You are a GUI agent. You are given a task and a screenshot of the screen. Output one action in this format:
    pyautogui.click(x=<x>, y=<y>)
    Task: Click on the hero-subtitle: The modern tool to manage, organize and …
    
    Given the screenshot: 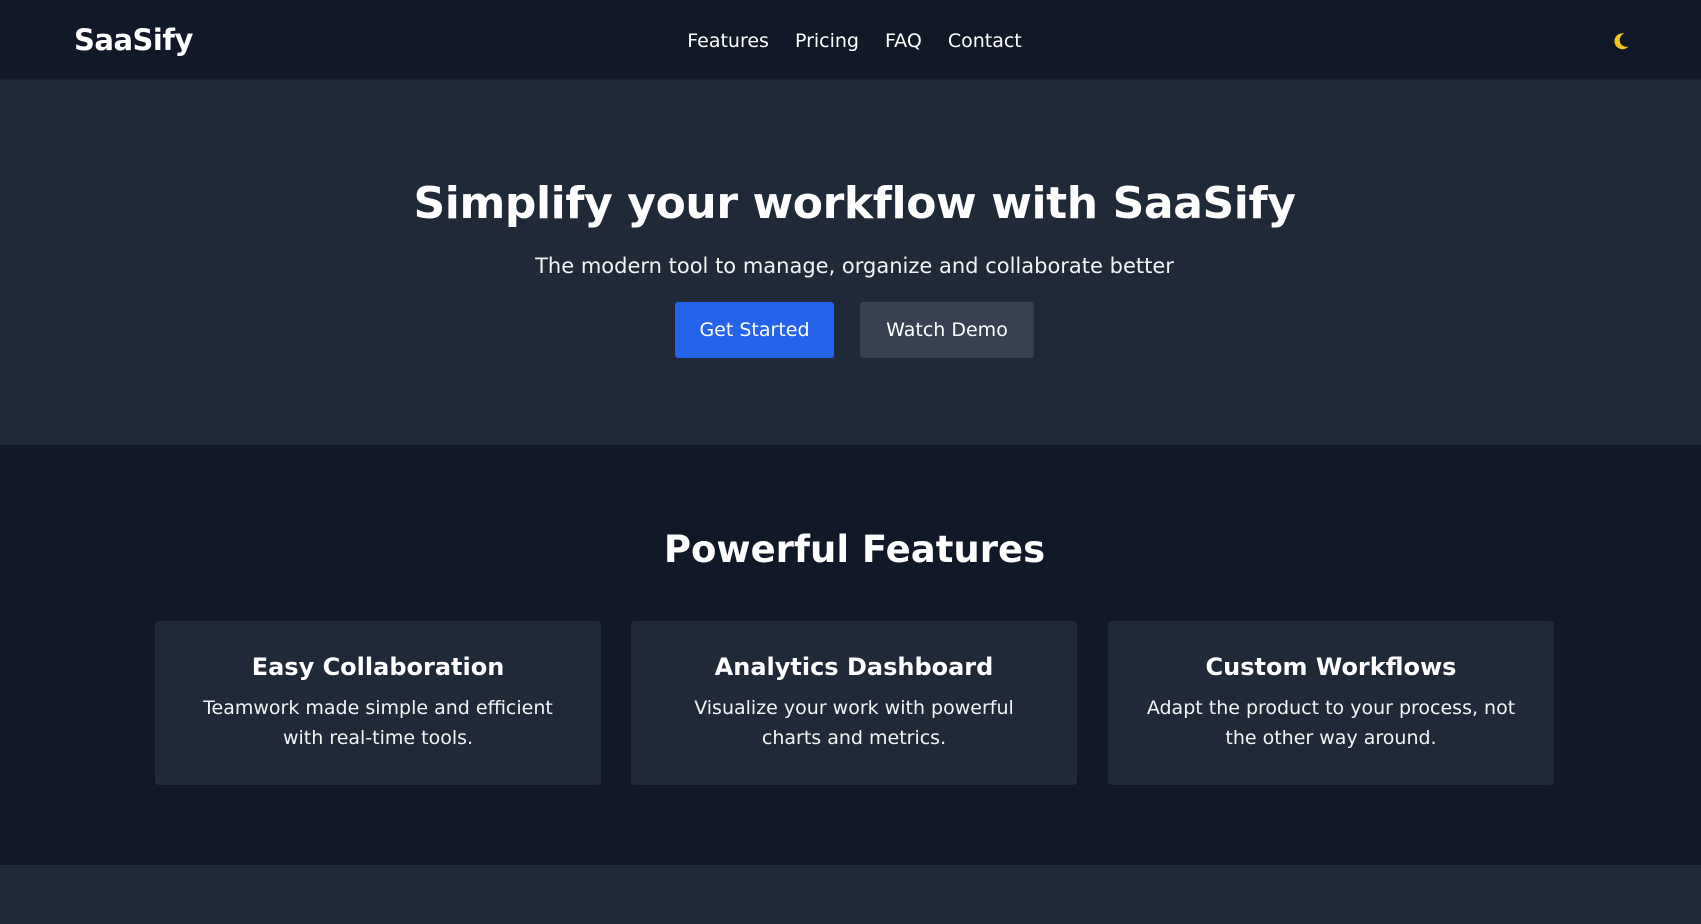 What is the action you would take?
    pyautogui.click(x=854, y=266)
    